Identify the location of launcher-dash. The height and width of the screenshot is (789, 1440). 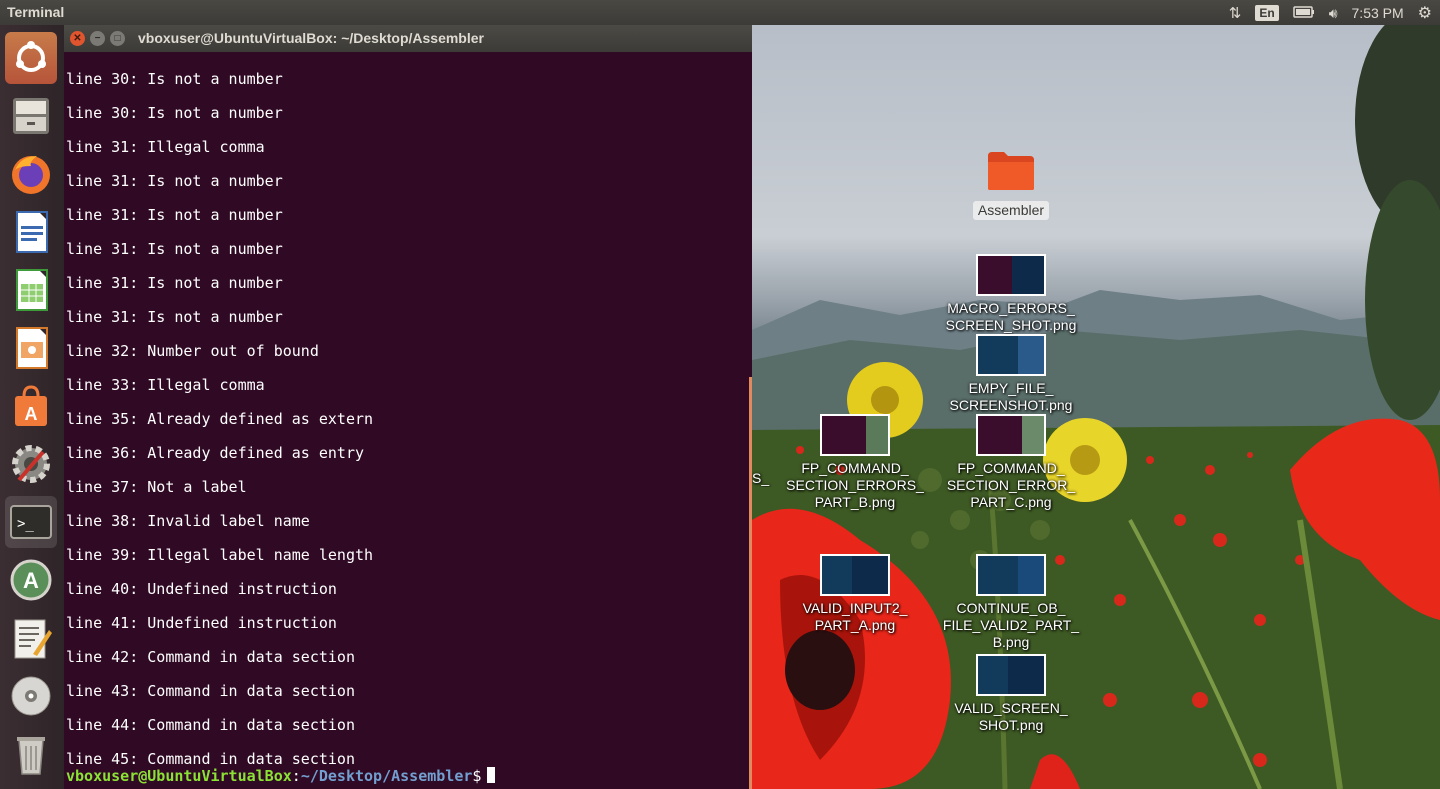
(31, 58).